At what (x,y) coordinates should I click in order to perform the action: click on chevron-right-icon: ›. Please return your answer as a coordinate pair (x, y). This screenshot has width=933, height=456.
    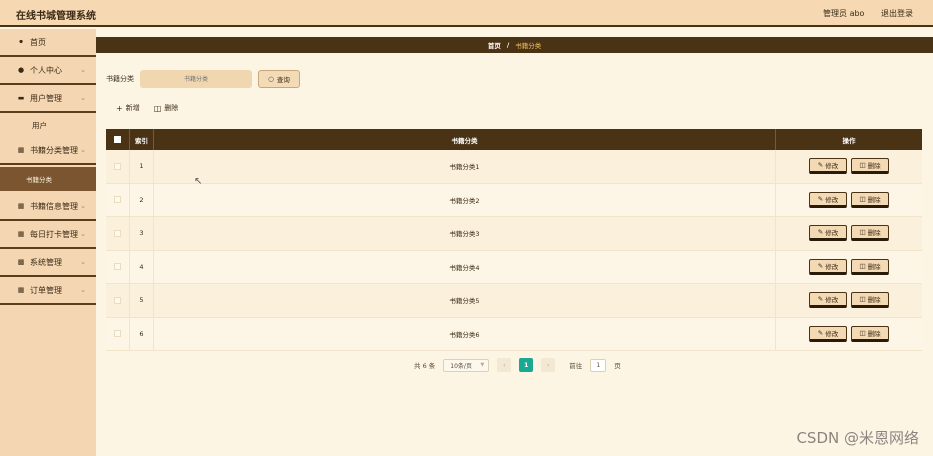
    Looking at the image, I should click on (548, 365).